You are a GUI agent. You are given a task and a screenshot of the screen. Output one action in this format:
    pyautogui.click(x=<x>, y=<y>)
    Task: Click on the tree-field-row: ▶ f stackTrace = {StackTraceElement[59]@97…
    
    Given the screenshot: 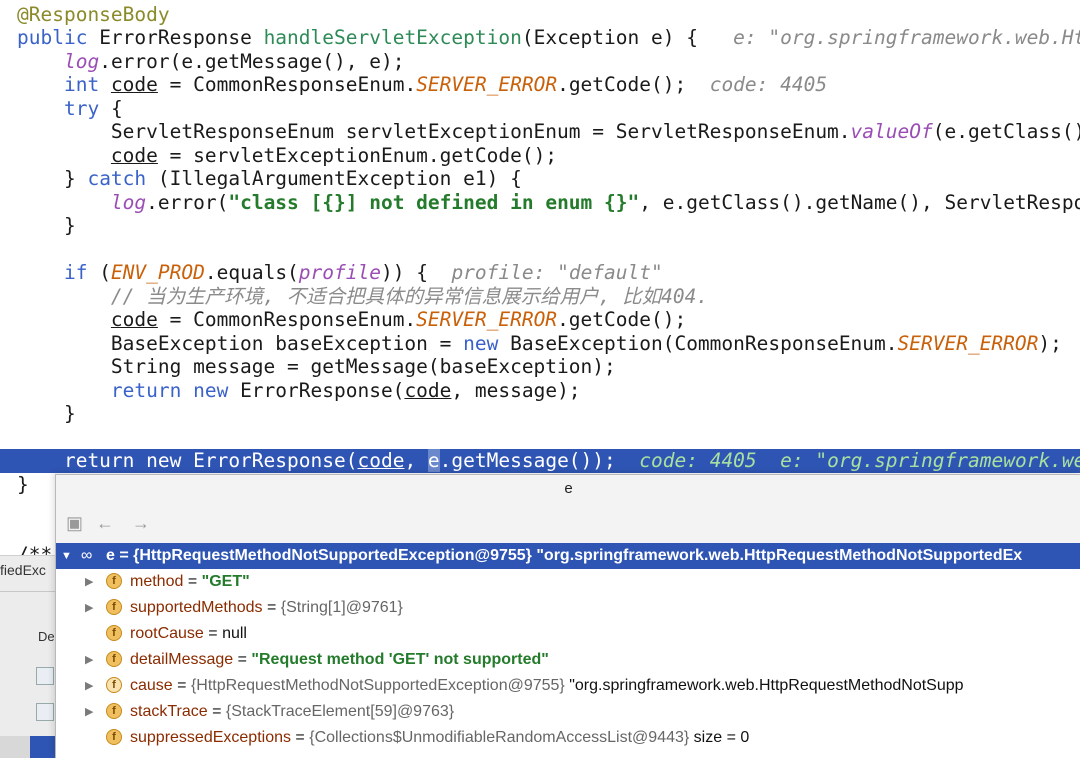 What is the action you would take?
    pyautogui.click(x=568, y=712)
    